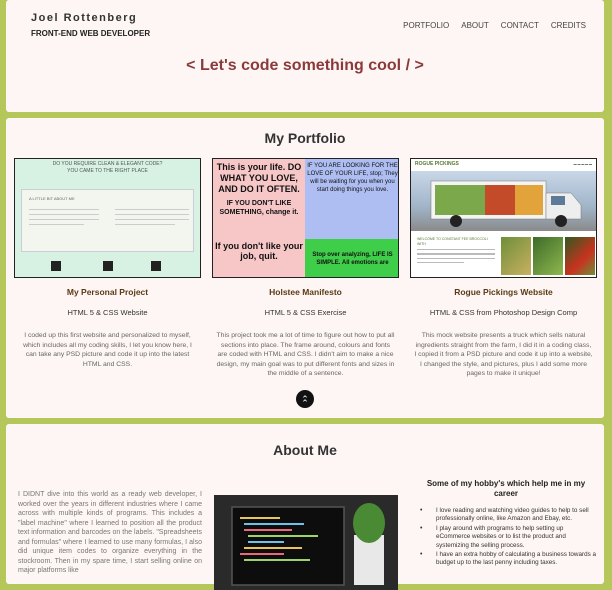  Describe the element at coordinates (305, 65) in the screenshot. I see `tagline: < Let's code something cool / >` at that location.